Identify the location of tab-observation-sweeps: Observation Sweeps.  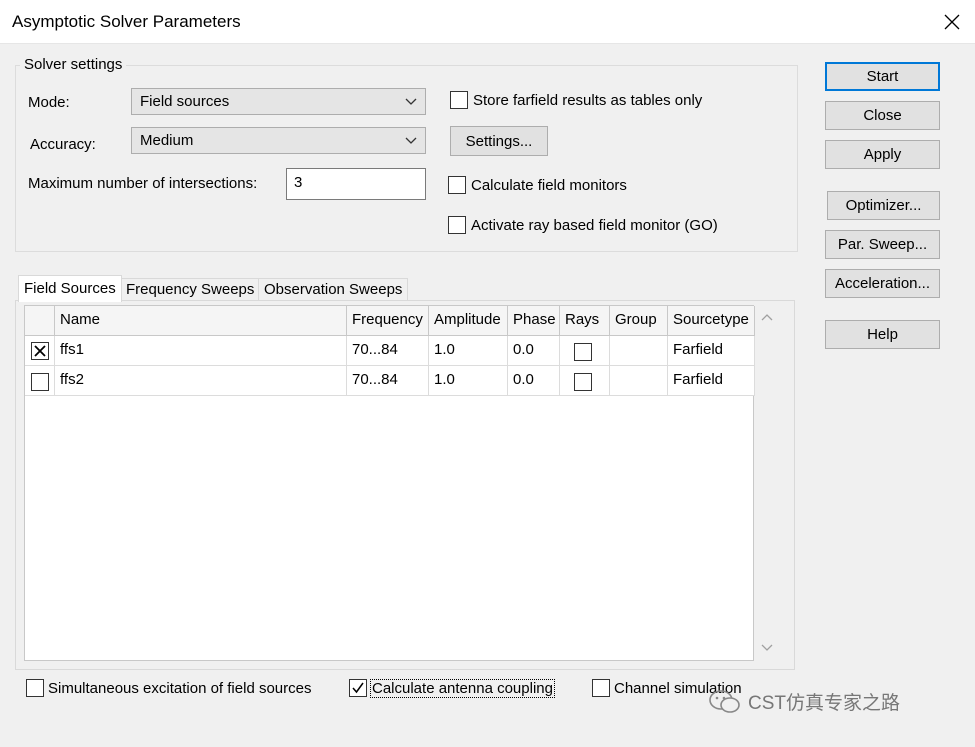
(333, 289).